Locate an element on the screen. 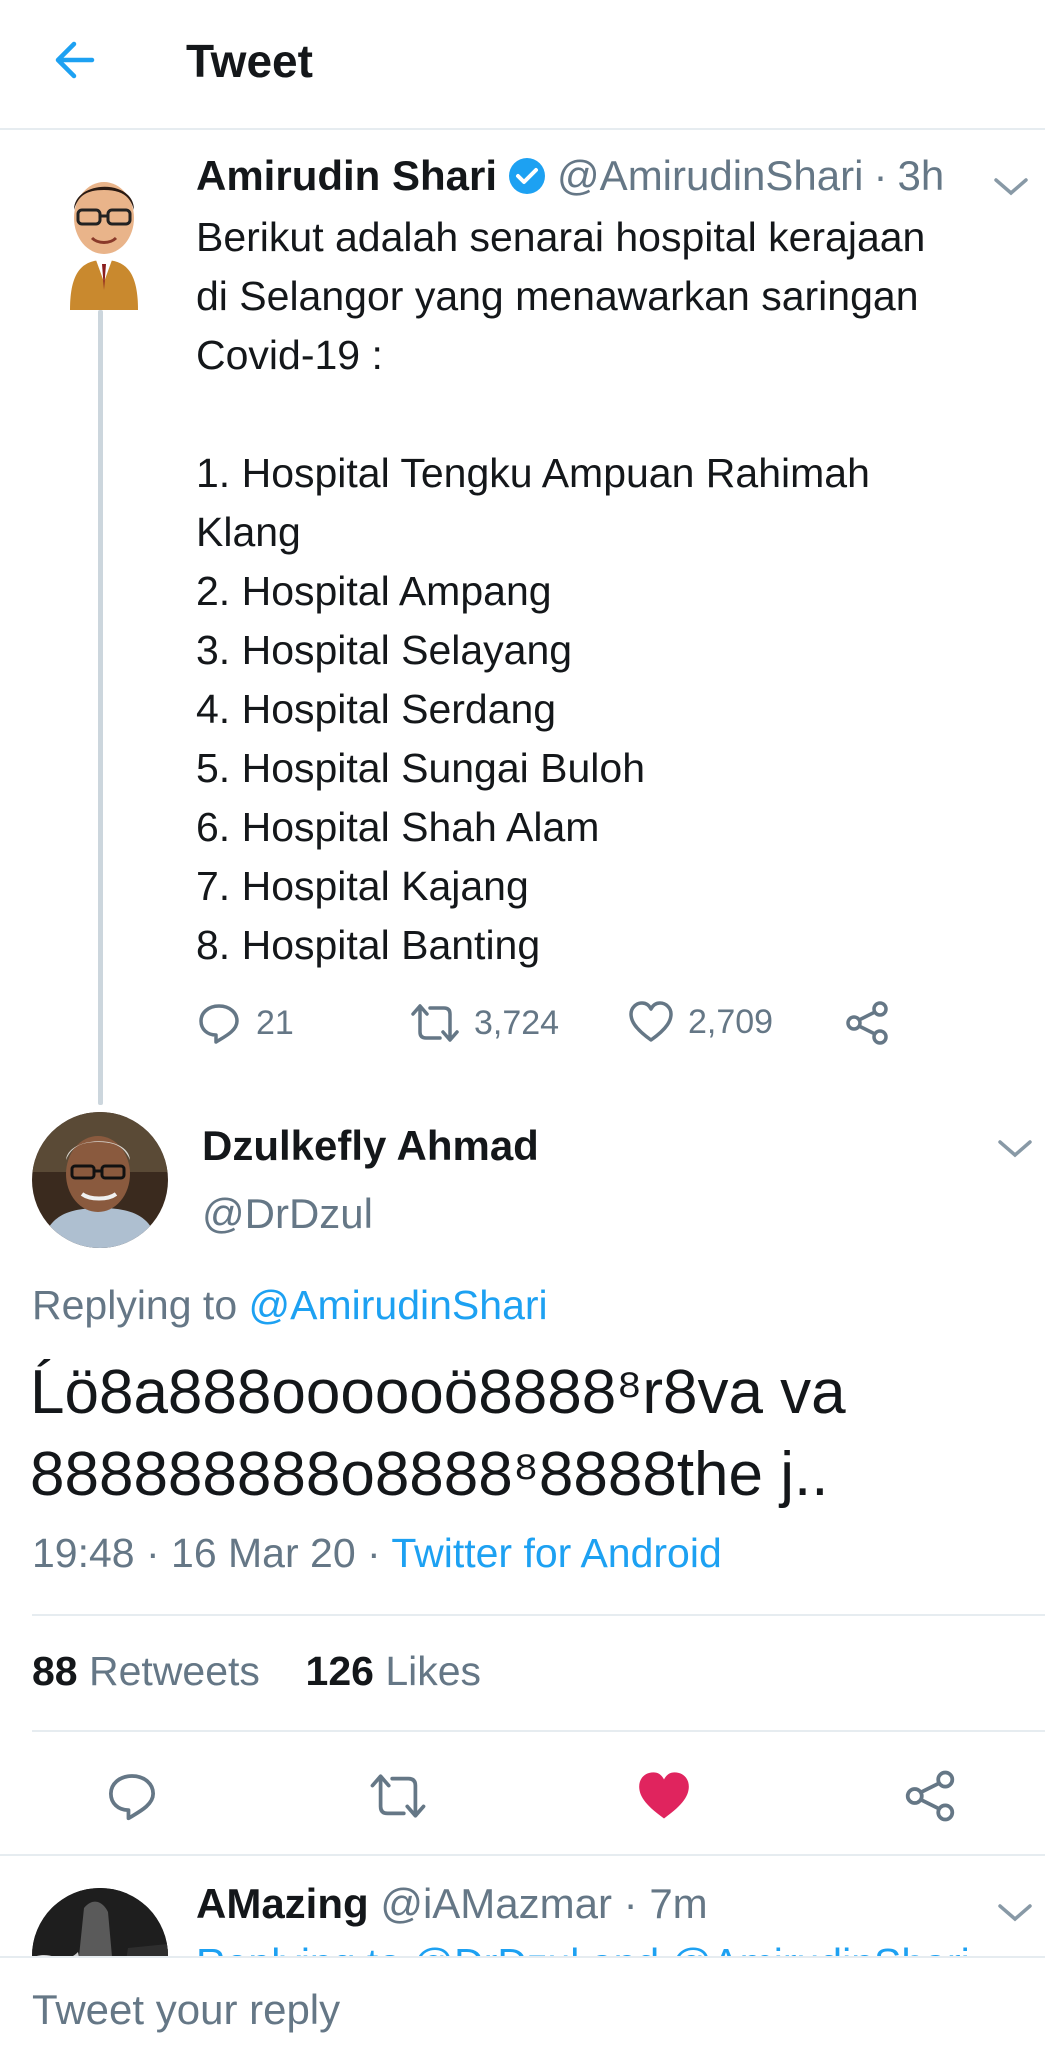 The height and width of the screenshot is (2048, 1045). thread-connector-line is located at coordinates (100, 707).